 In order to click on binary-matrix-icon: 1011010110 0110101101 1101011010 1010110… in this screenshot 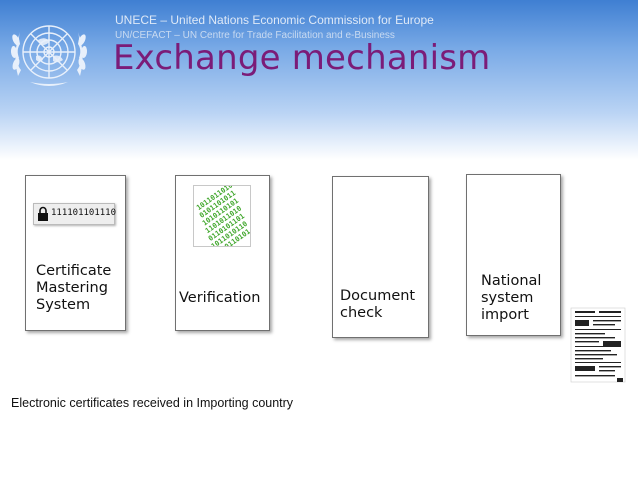, I will do `click(222, 216)`.